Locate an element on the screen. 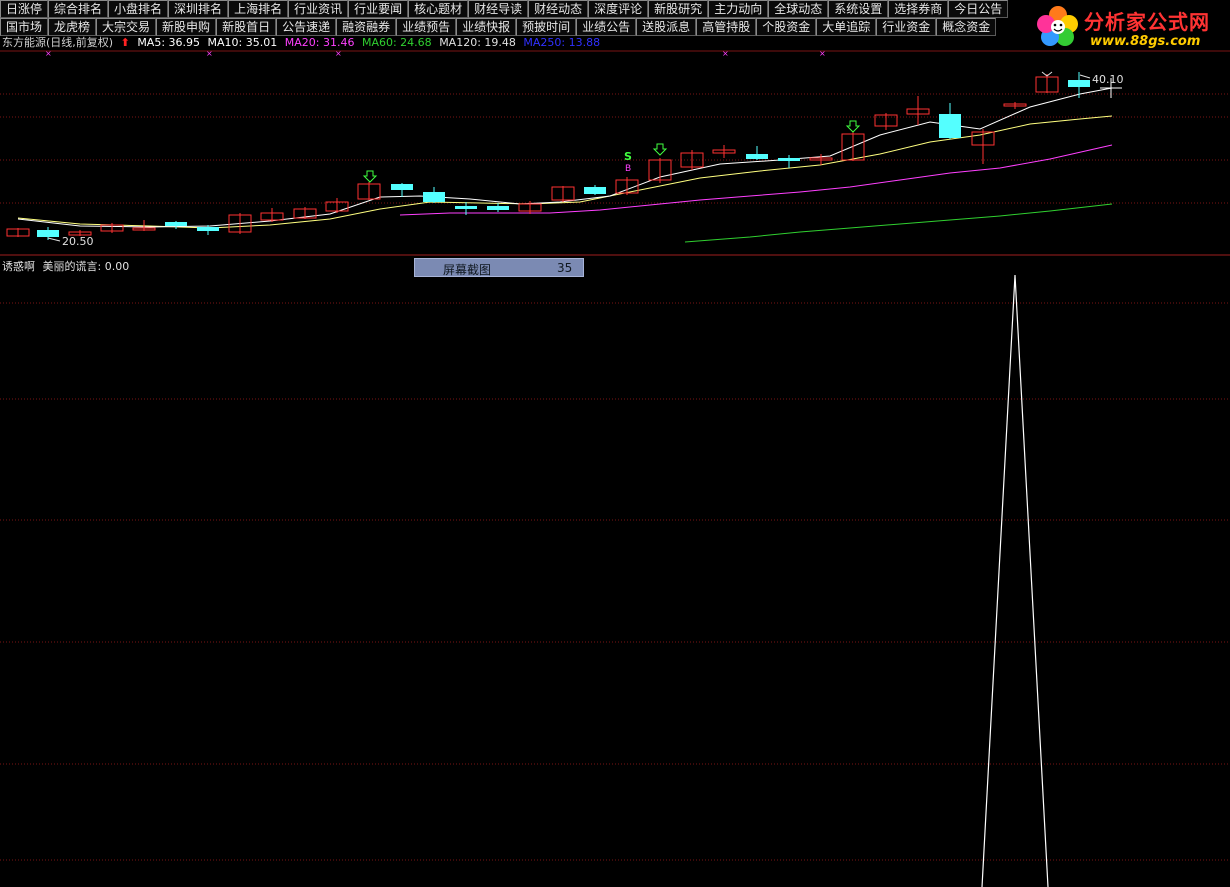  ma5-line is located at coordinates (565, 157).